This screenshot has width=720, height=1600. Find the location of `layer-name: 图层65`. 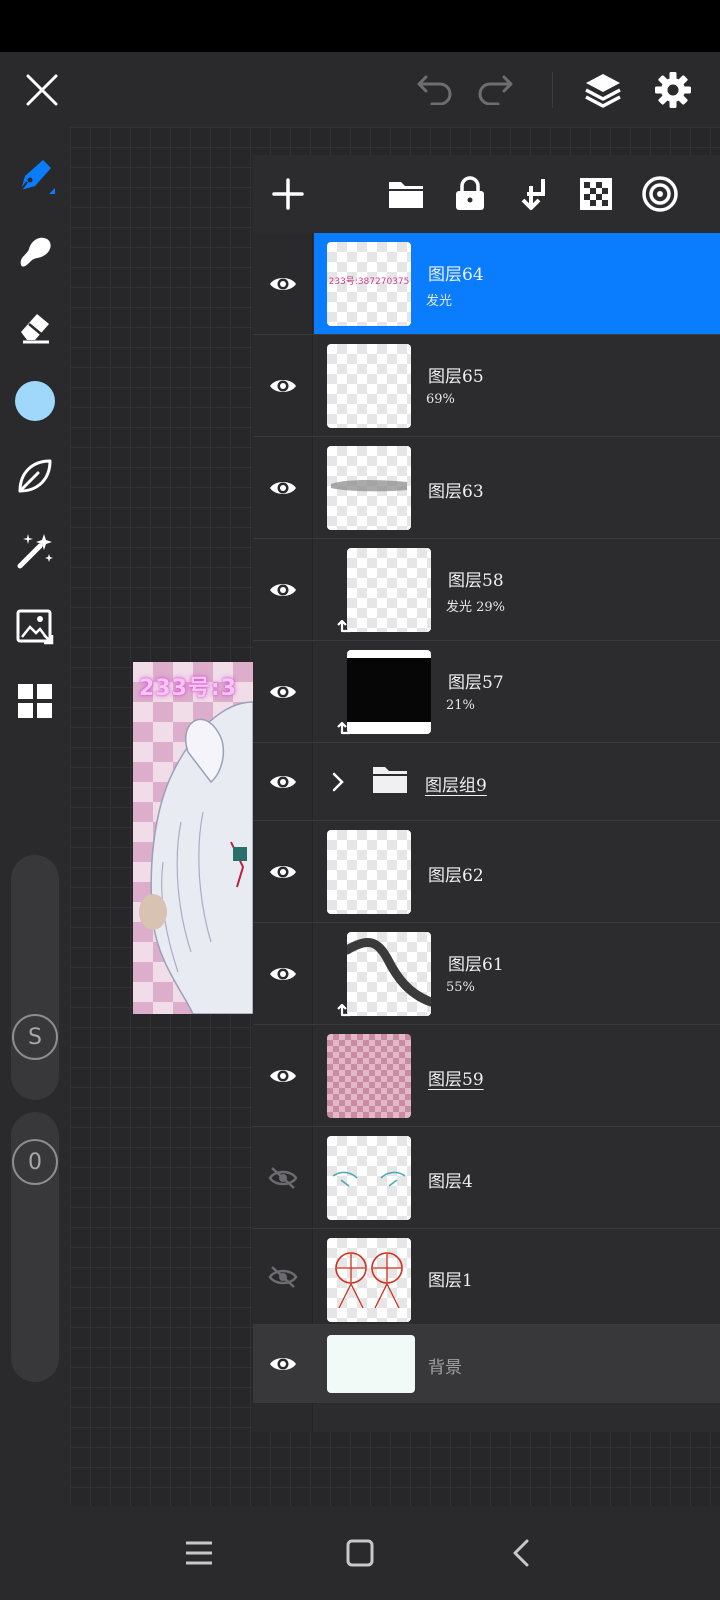

layer-name: 图层65 is located at coordinates (456, 377).